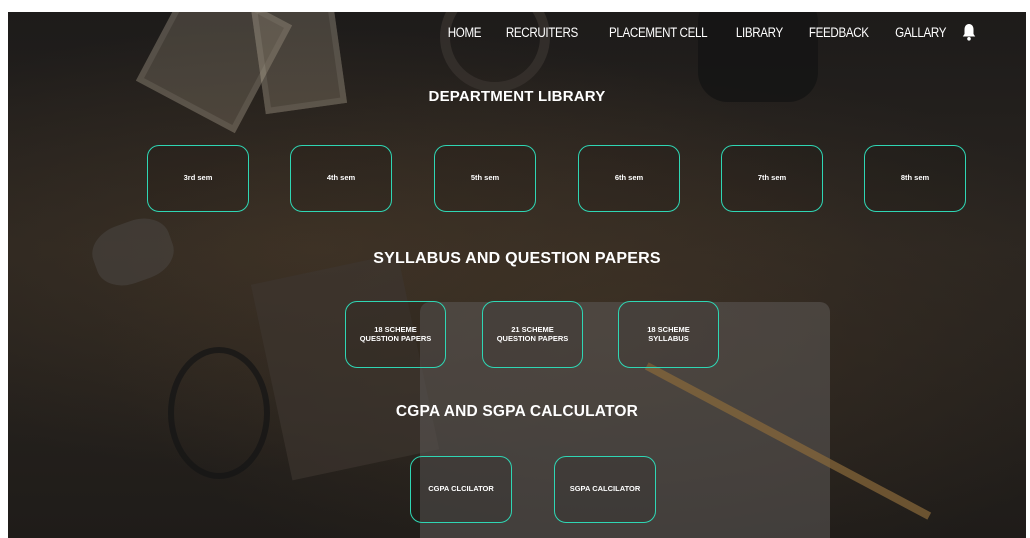 The image size is (1030, 538). What do you see at coordinates (658, 32) in the screenshot?
I see `nav-placement-cell: PLACEMENT CELL` at bounding box center [658, 32].